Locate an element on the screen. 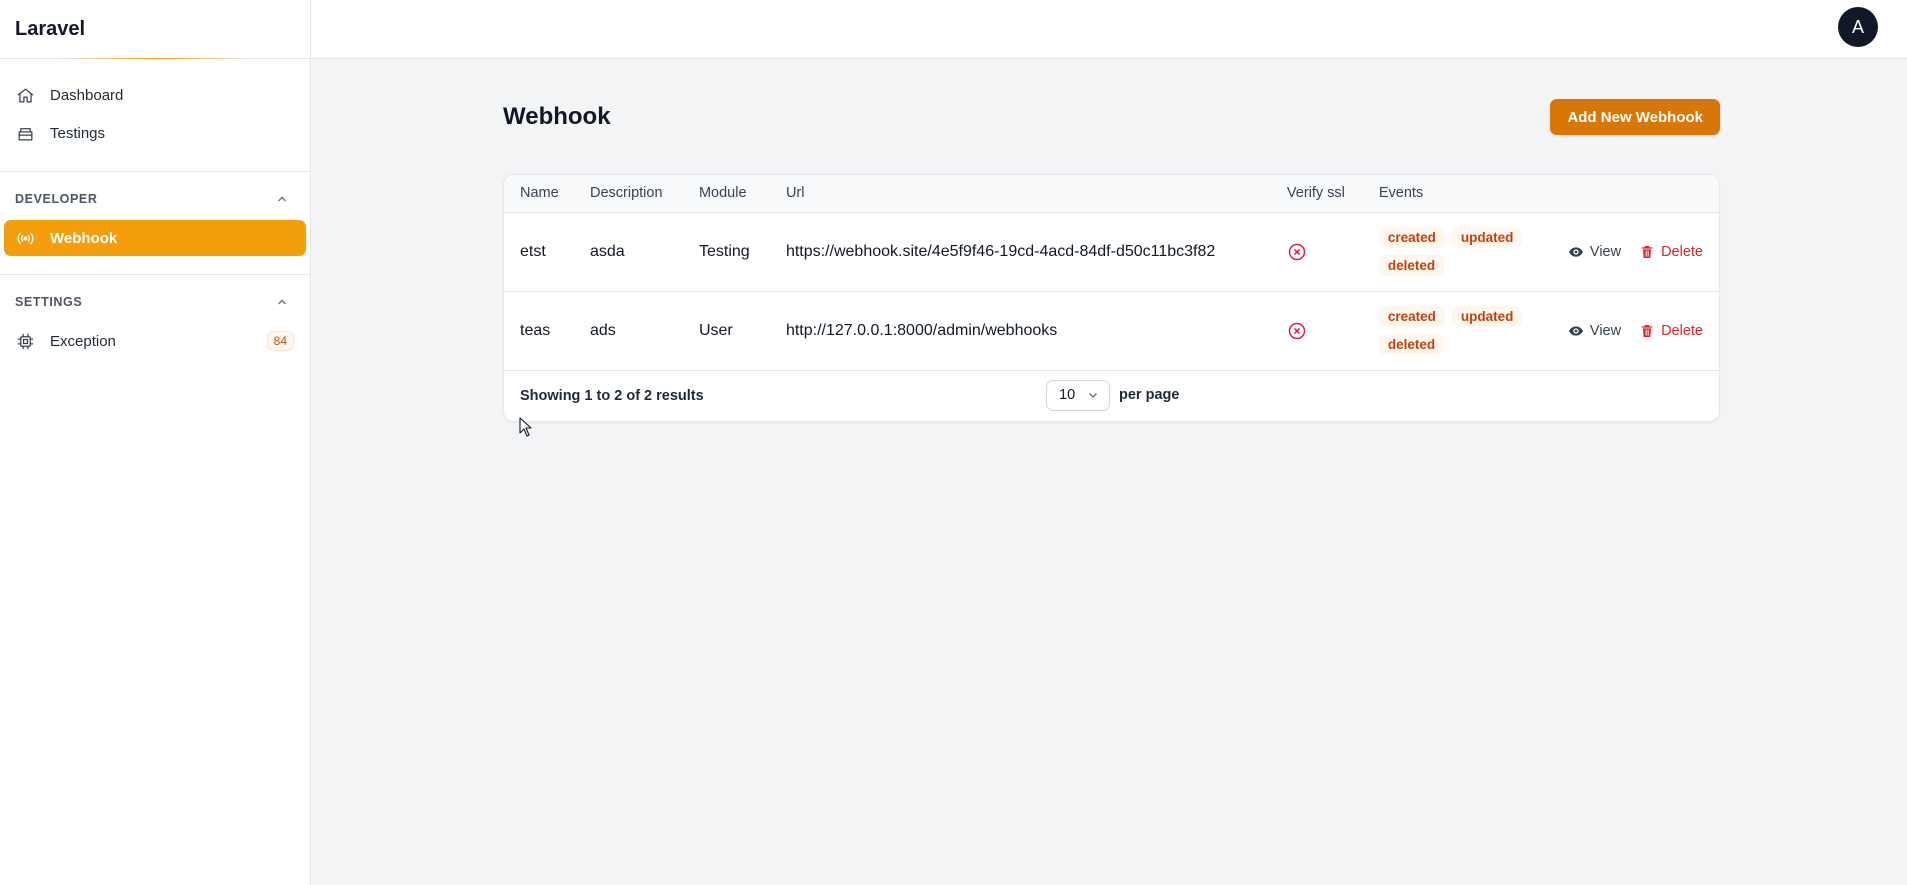 This screenshot has height=885, width=1907. column-header-actions is located at coordinates (1635, 193).